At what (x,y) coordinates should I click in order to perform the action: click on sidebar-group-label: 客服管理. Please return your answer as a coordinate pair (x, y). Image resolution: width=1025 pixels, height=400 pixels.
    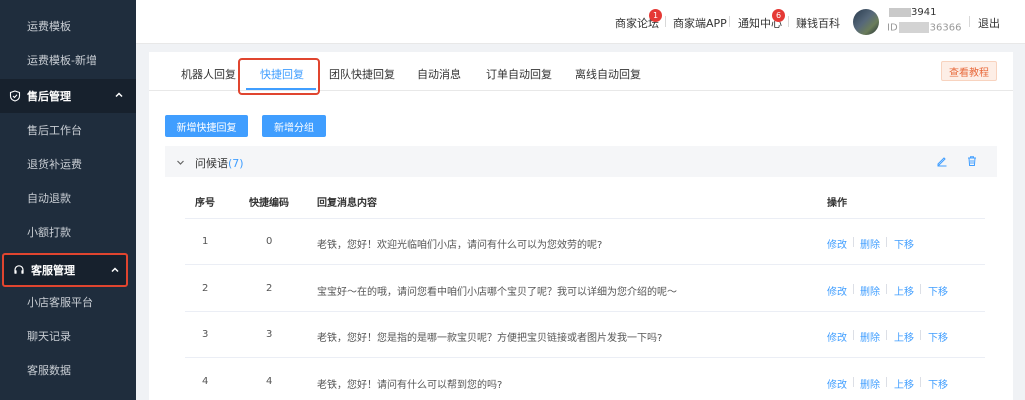
    Looking at the image, I should click on (53, 270).